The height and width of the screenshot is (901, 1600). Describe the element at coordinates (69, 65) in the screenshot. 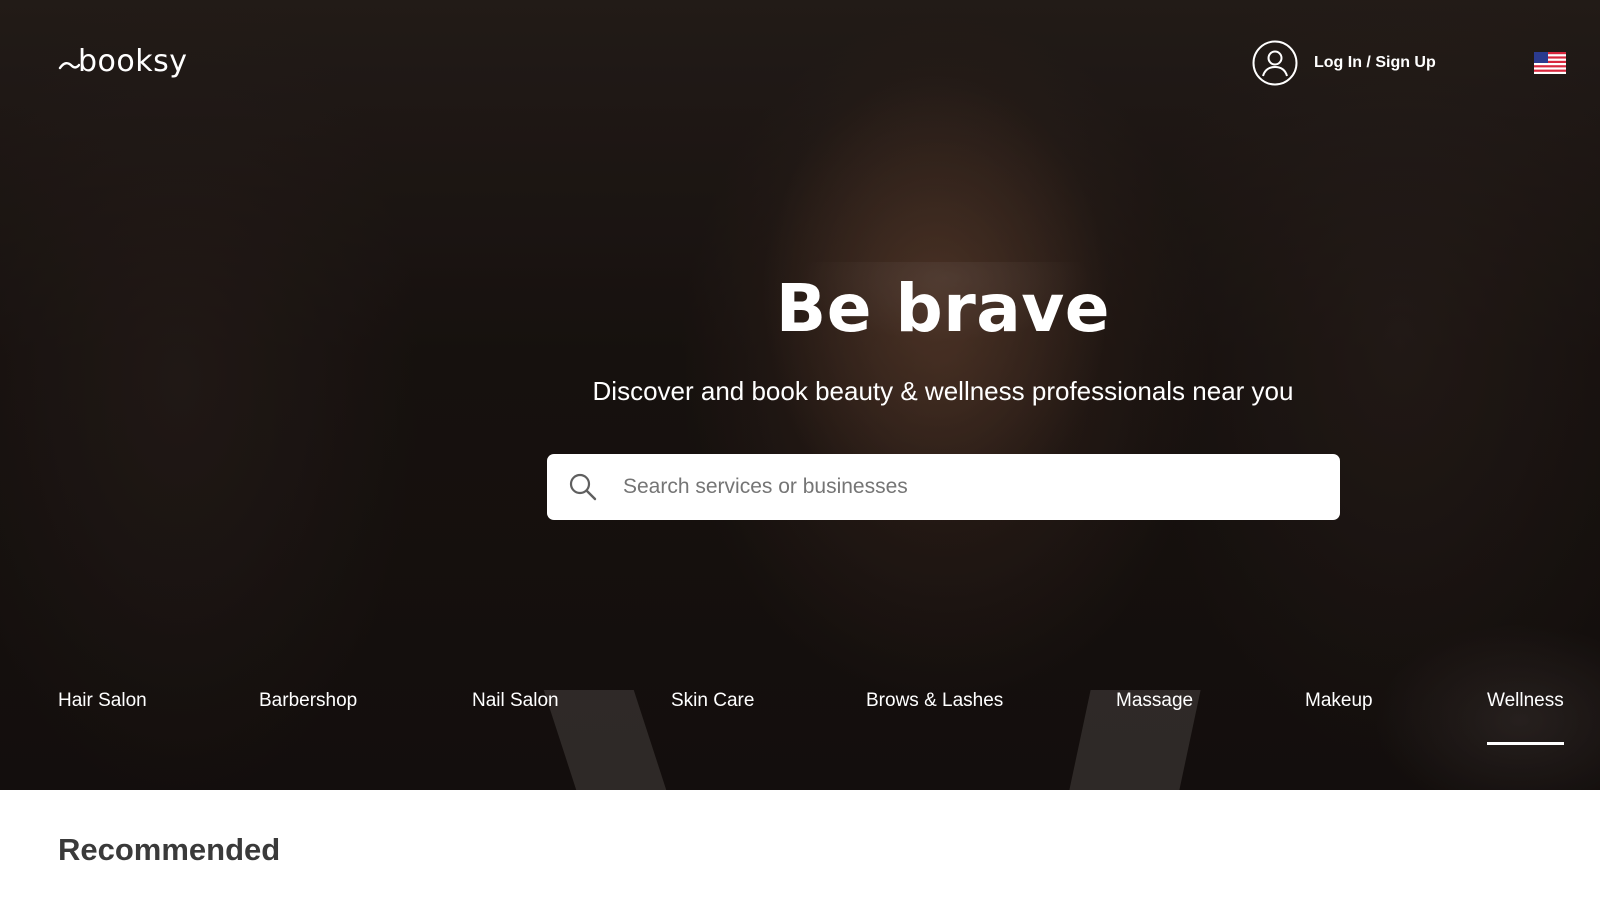

I see `logo-swoosh-icon` at that location.